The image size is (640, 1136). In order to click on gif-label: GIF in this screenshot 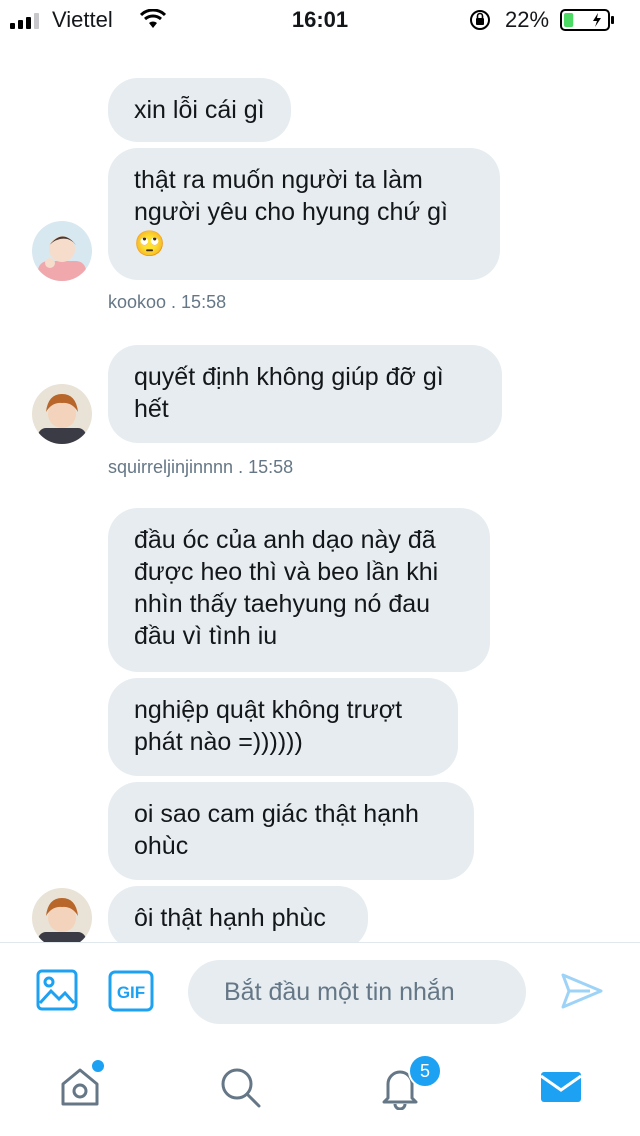, I will do `click(131, 992)`.